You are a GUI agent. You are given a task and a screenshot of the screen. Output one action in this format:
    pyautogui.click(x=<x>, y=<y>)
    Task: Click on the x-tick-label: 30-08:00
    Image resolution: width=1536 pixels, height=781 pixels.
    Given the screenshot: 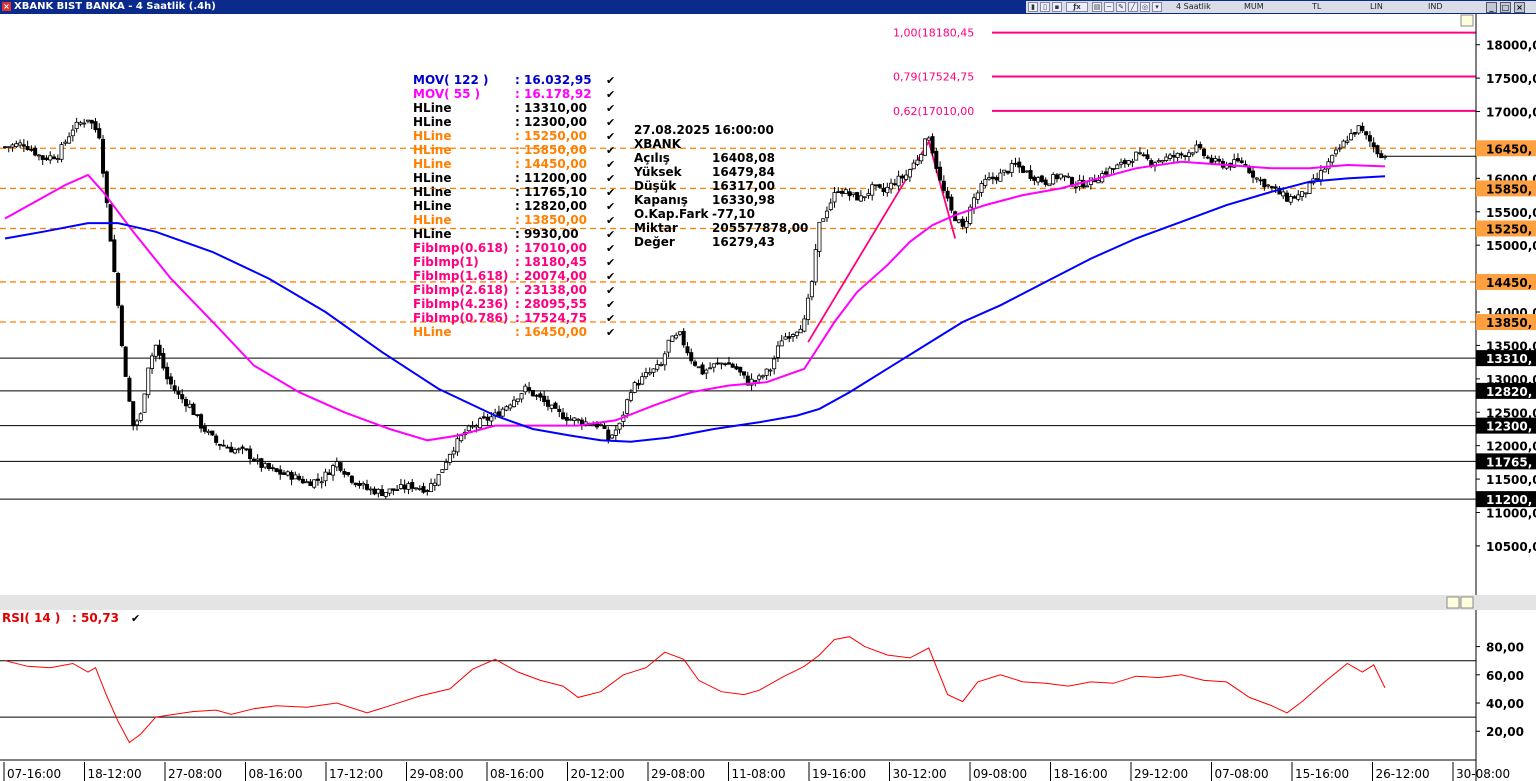 What is the action you would take?
    pyautogui.click(x=1483, y=774)
    